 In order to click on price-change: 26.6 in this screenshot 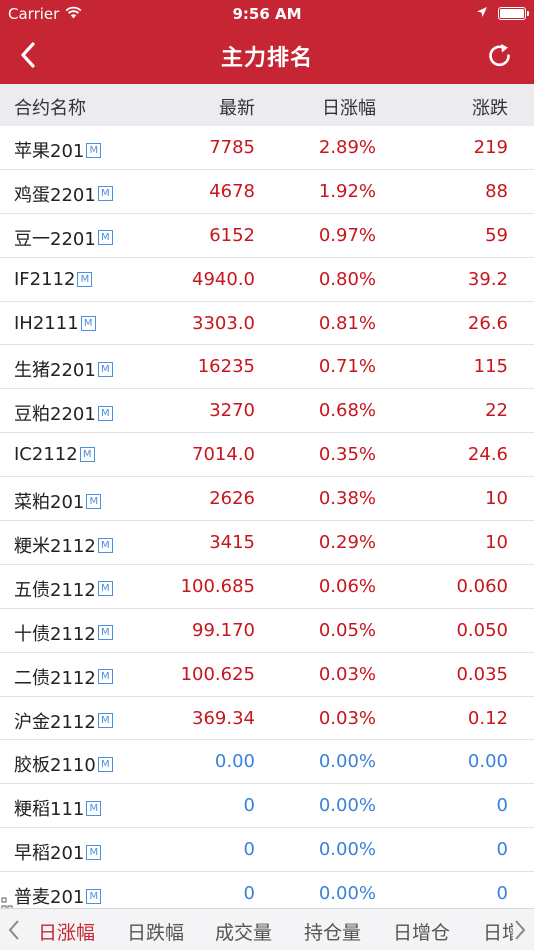, I will do `click(487, 323)`.